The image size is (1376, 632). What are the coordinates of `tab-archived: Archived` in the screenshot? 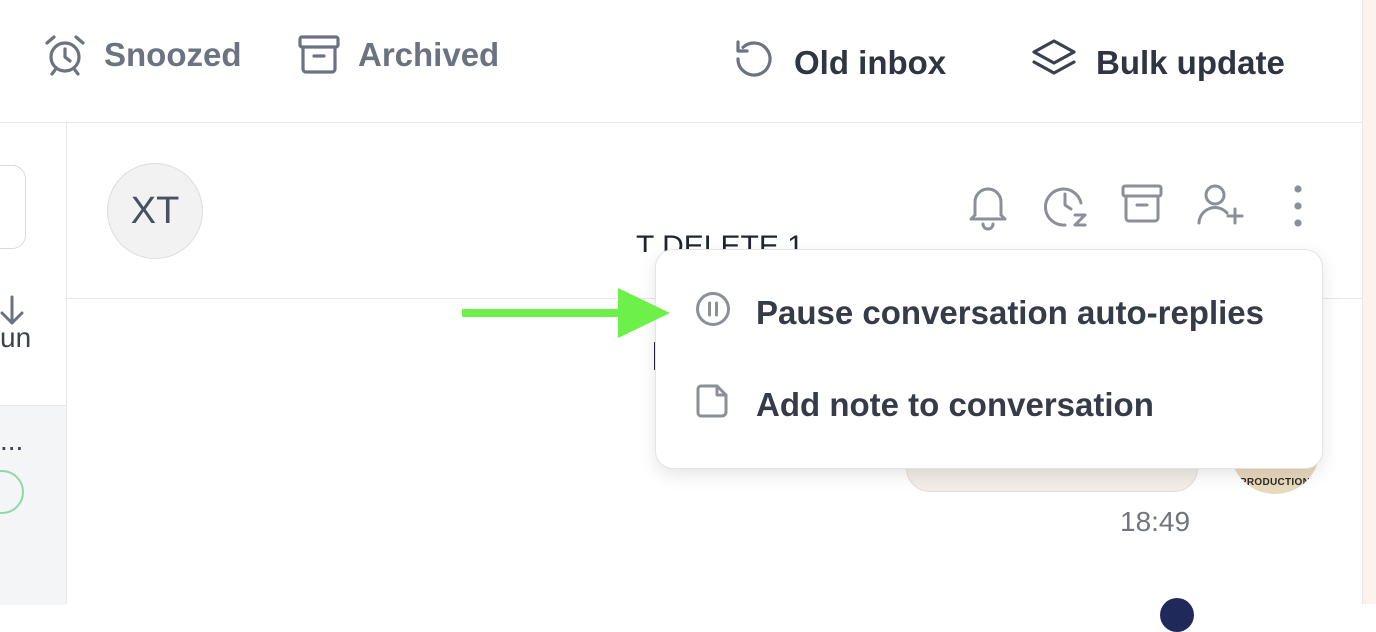 It's located at (397, 55).